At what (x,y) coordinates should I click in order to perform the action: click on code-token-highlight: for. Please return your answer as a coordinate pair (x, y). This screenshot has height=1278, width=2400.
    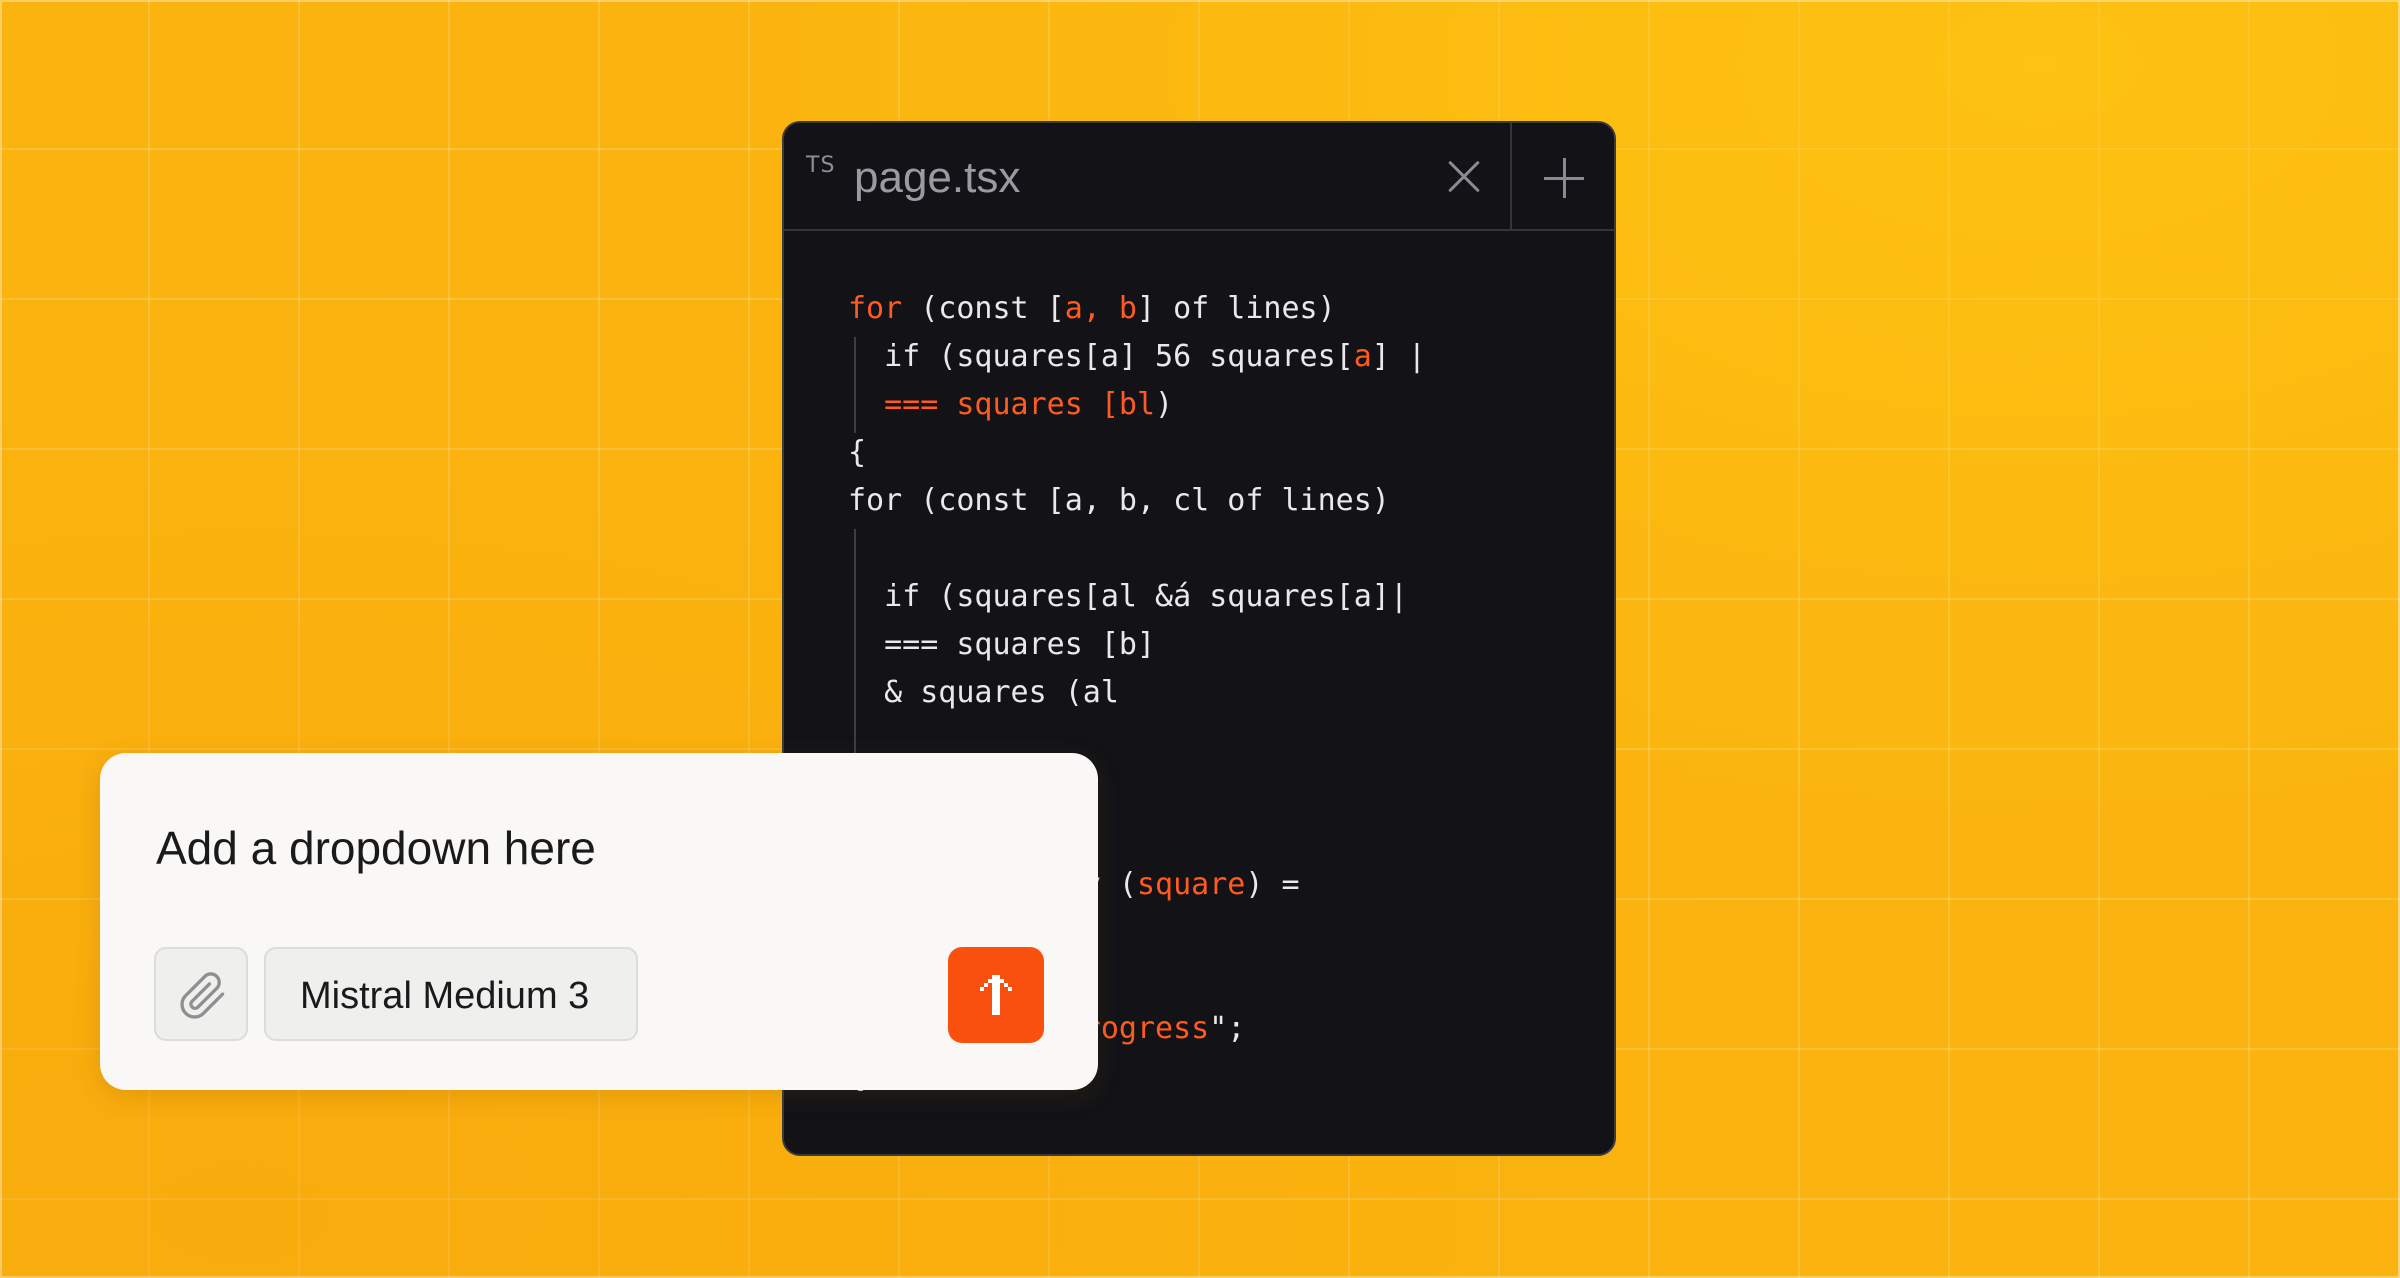
    Looking at the image, I should click on (875, 308).